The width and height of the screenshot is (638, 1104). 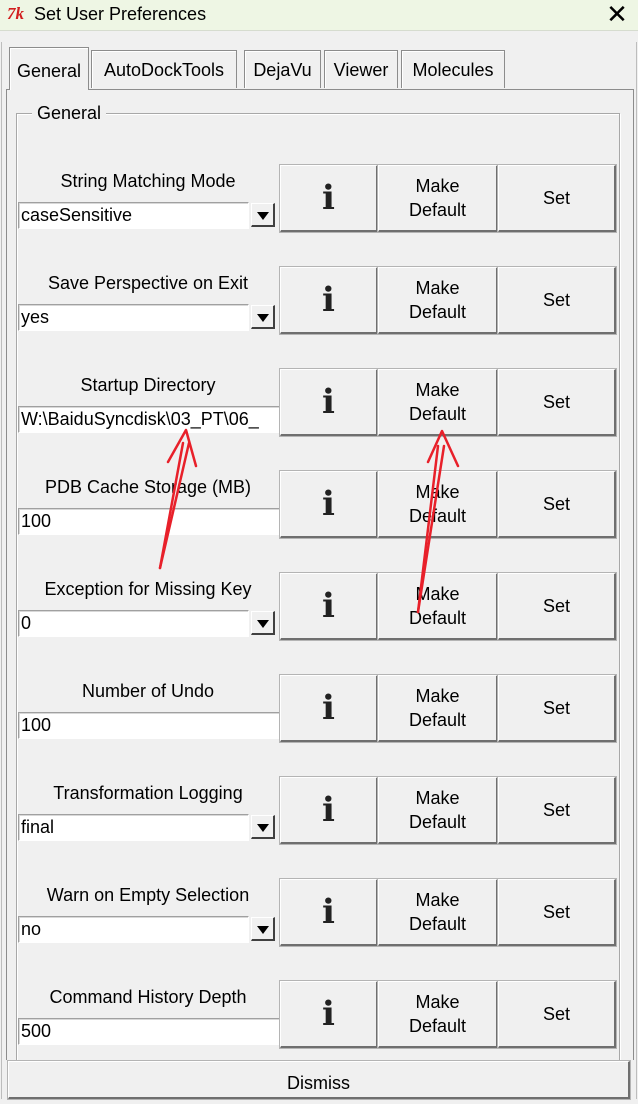 I want to click on group-label: General, so click(x=69, y=113).